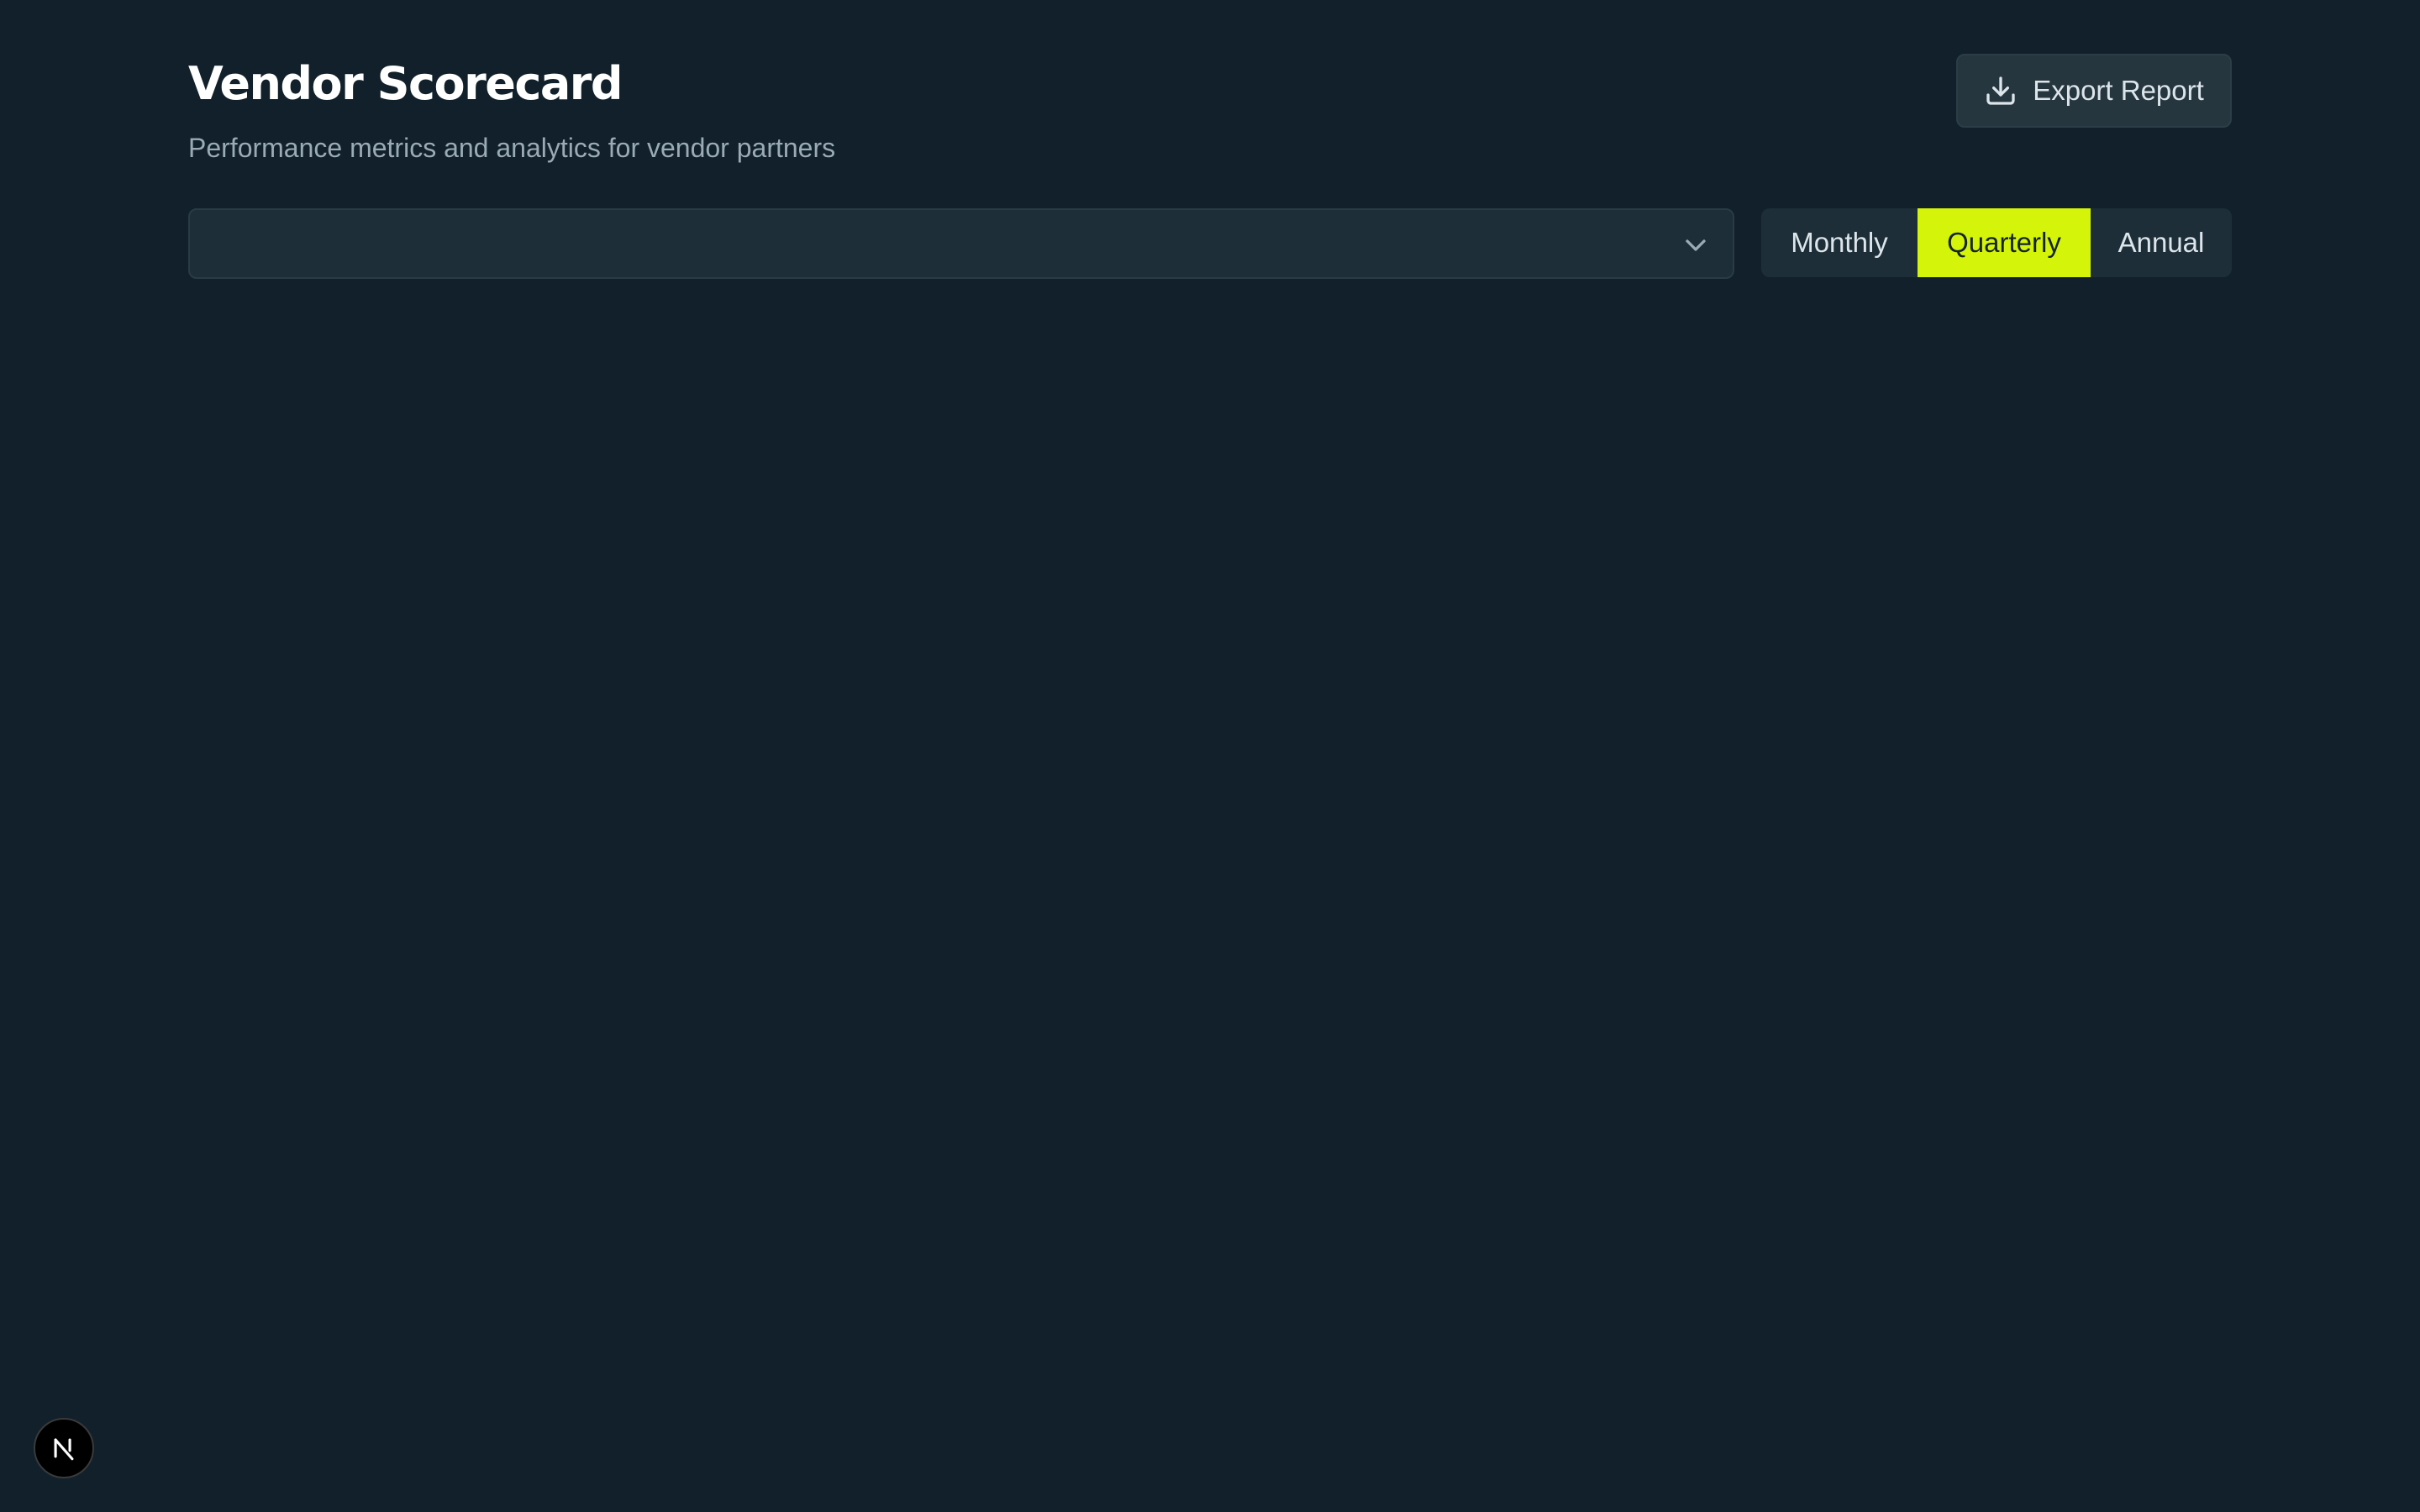 The width and height of the screenshot is (2420, 1512). I want to click on download-icon, so click(2001, 91).